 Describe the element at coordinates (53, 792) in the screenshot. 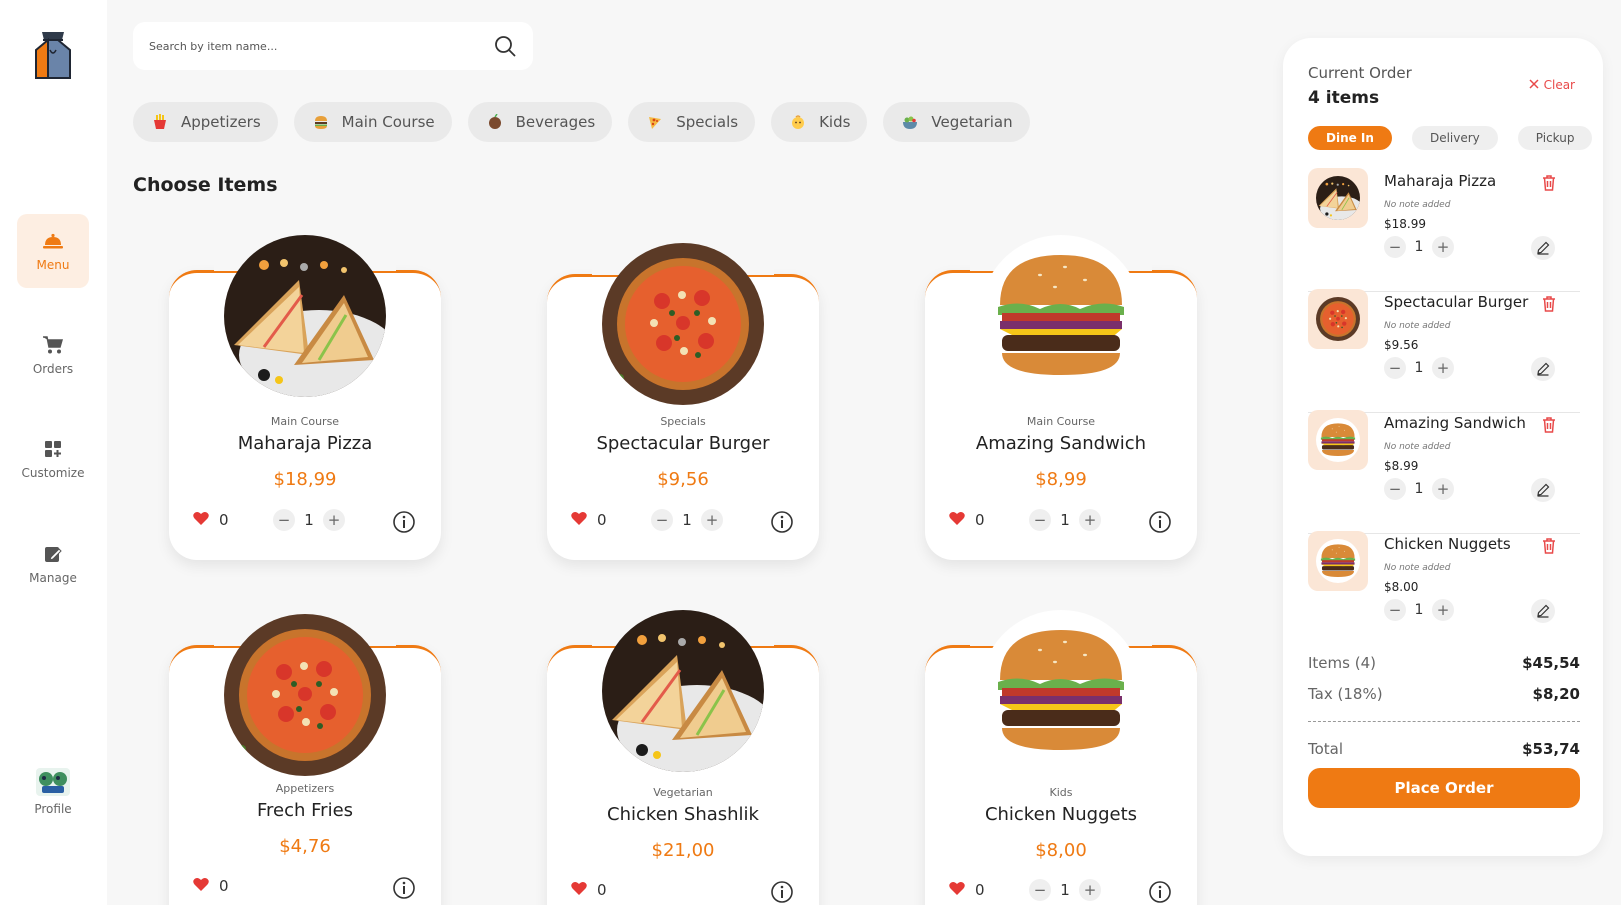

I see `nav-profile: Profile` at that location.